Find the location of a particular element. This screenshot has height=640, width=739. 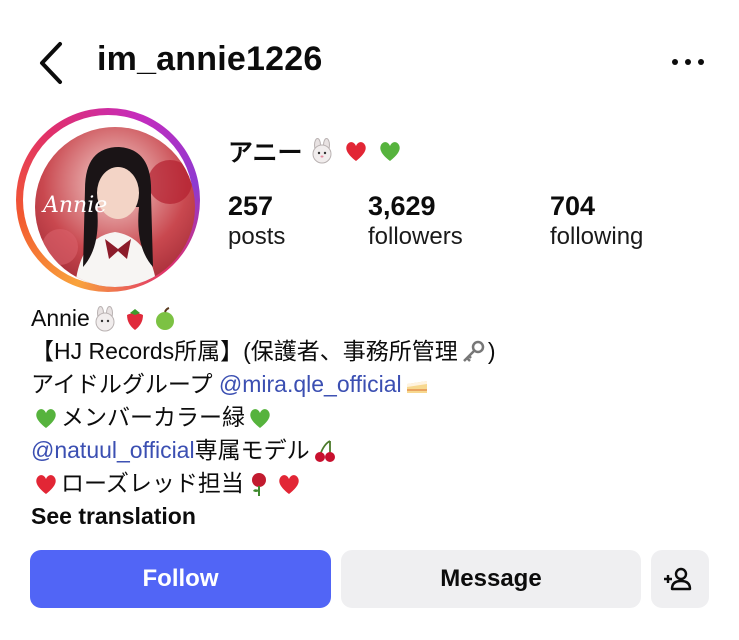

stat-value: 704 is located at coordinates (573, 206).